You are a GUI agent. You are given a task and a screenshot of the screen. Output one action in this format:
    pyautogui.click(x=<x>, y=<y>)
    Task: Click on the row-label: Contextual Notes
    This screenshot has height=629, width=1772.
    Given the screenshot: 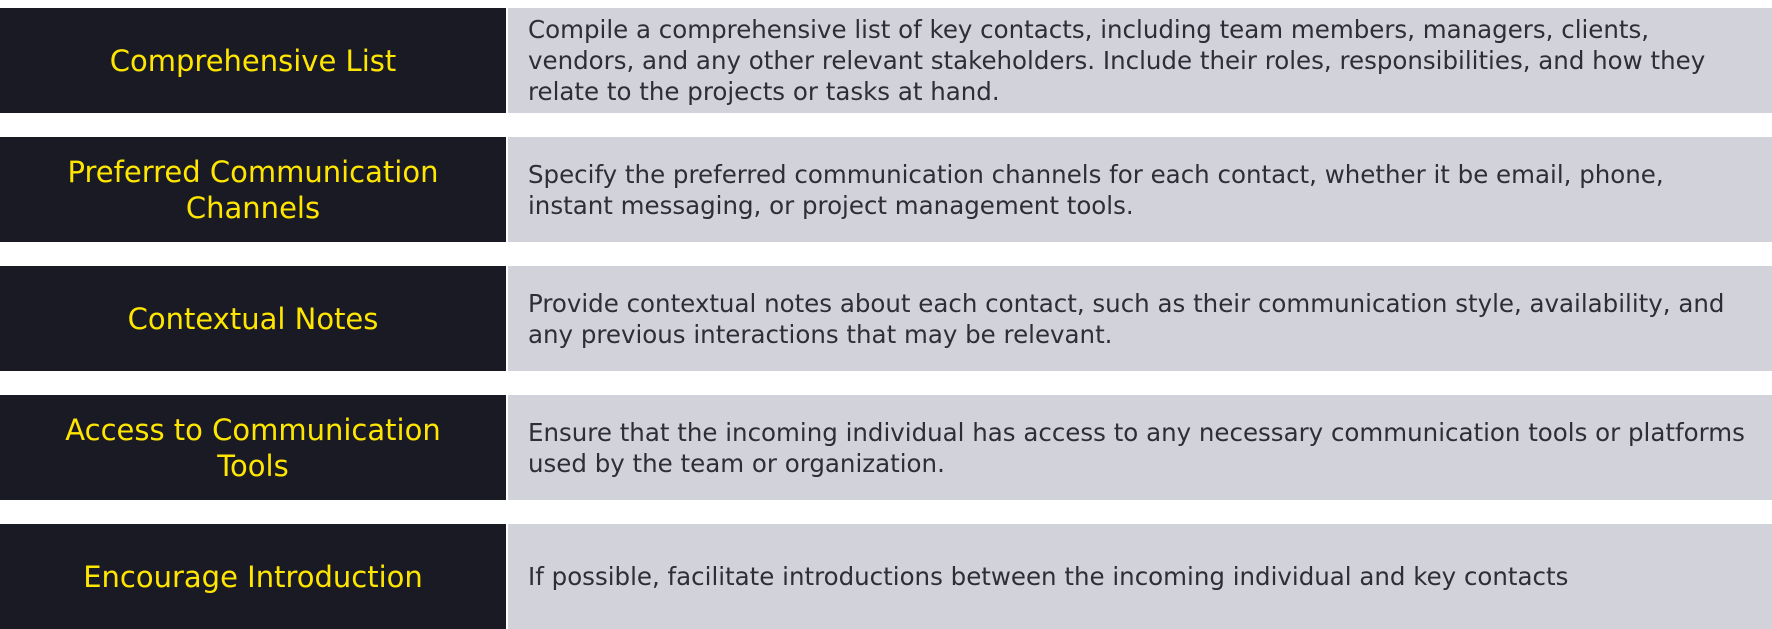 What is the action you would take?
    pyautogui.click(x=253, y=318)
    